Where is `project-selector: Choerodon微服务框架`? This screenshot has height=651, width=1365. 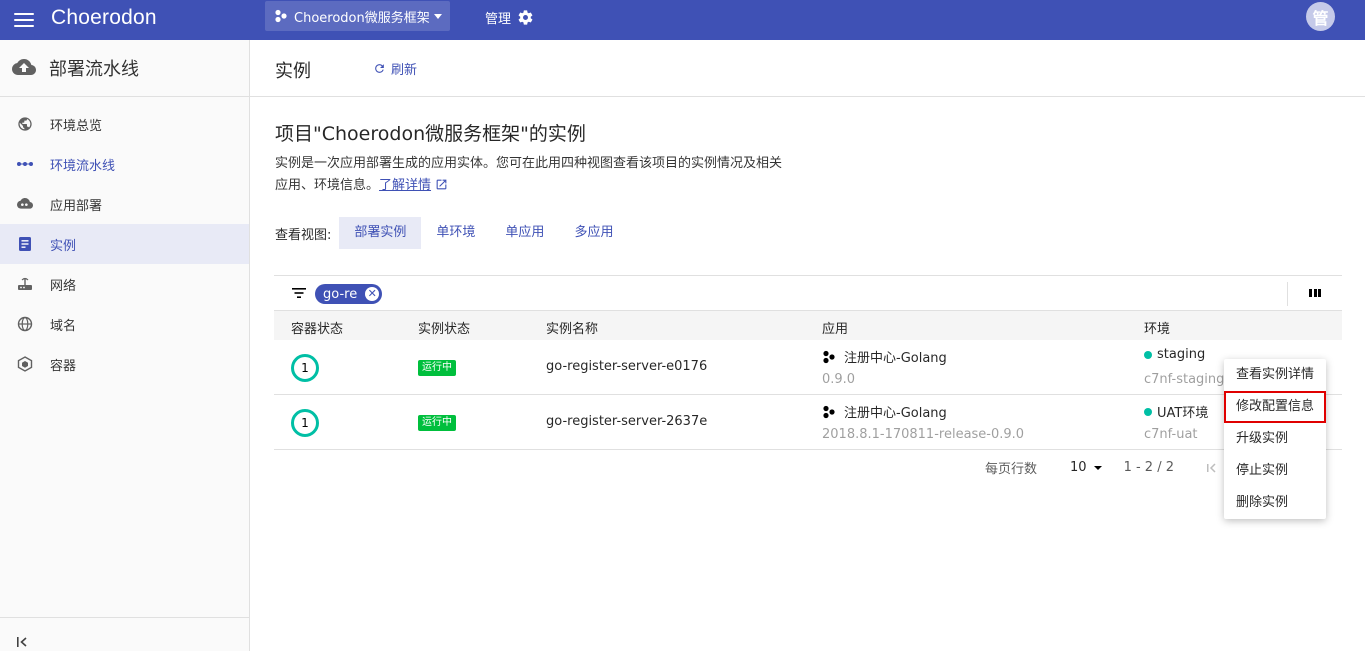 project-selector: Choerodon微服务框架 is located at coordinates (357, 16).